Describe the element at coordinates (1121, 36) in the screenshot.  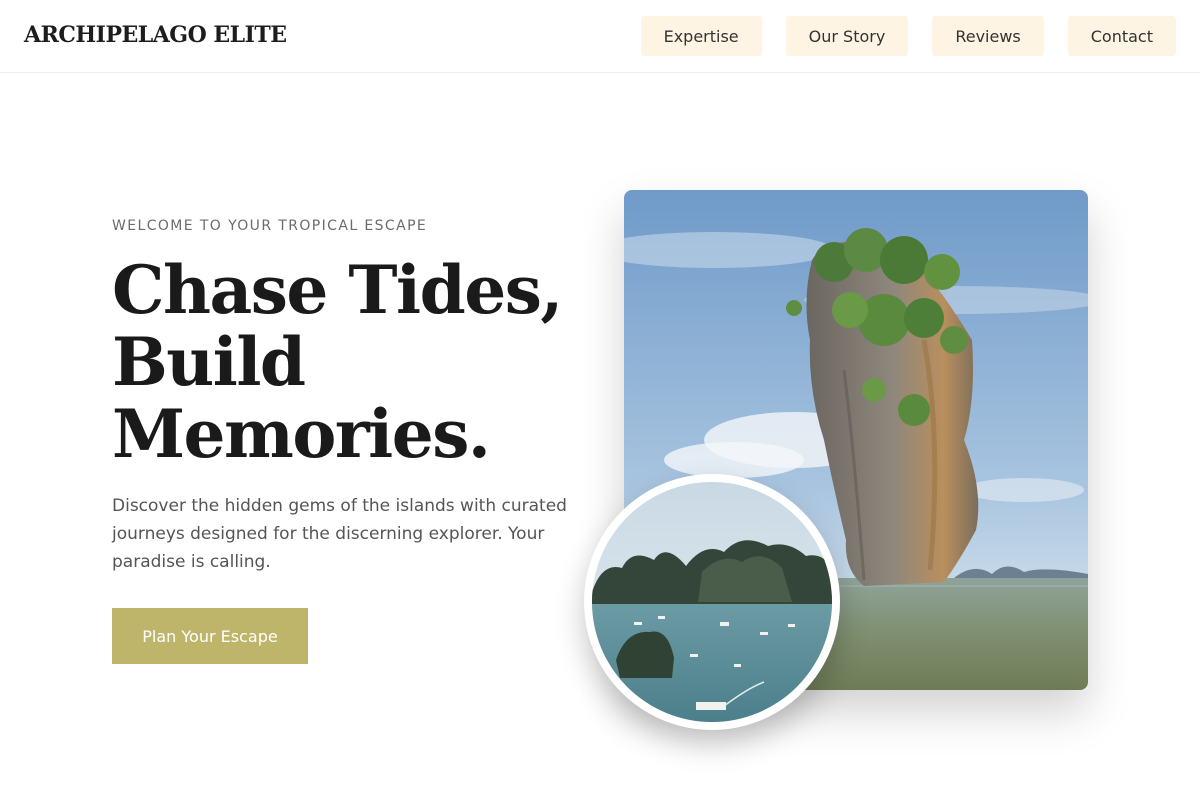
I see `nav-contact: Contact` at that location.